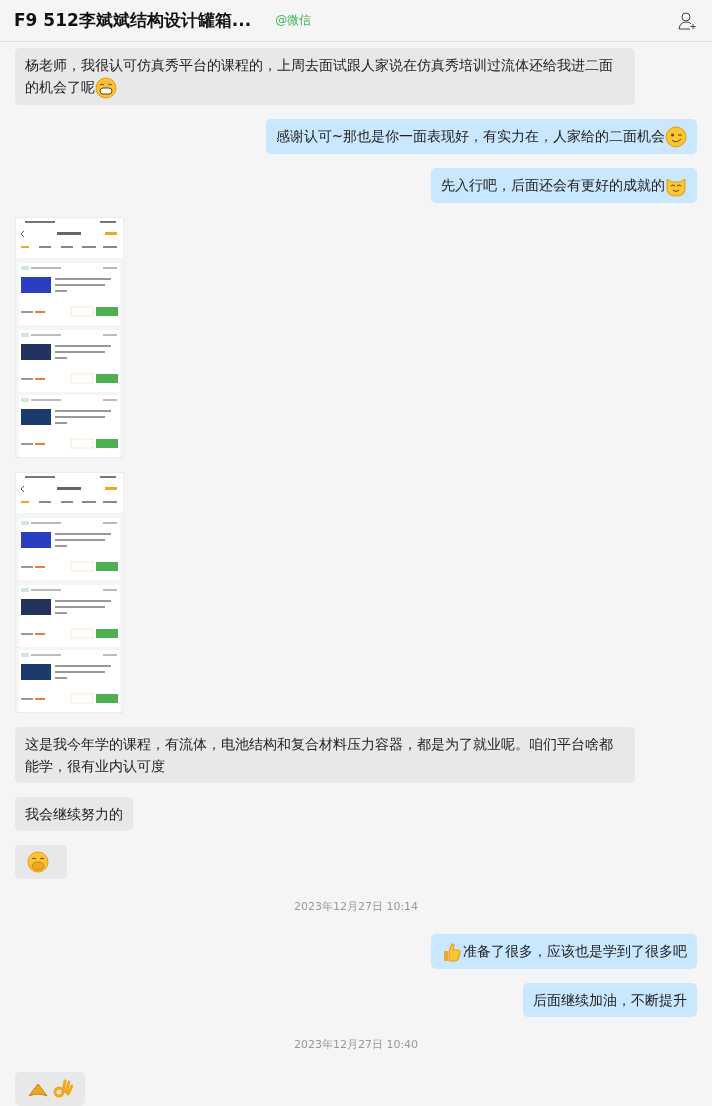 This screenshot has height=1106, width=712. Describe the element at coordinates (293, 20) in the screenshot. I see `source-label: @微信` at that location.